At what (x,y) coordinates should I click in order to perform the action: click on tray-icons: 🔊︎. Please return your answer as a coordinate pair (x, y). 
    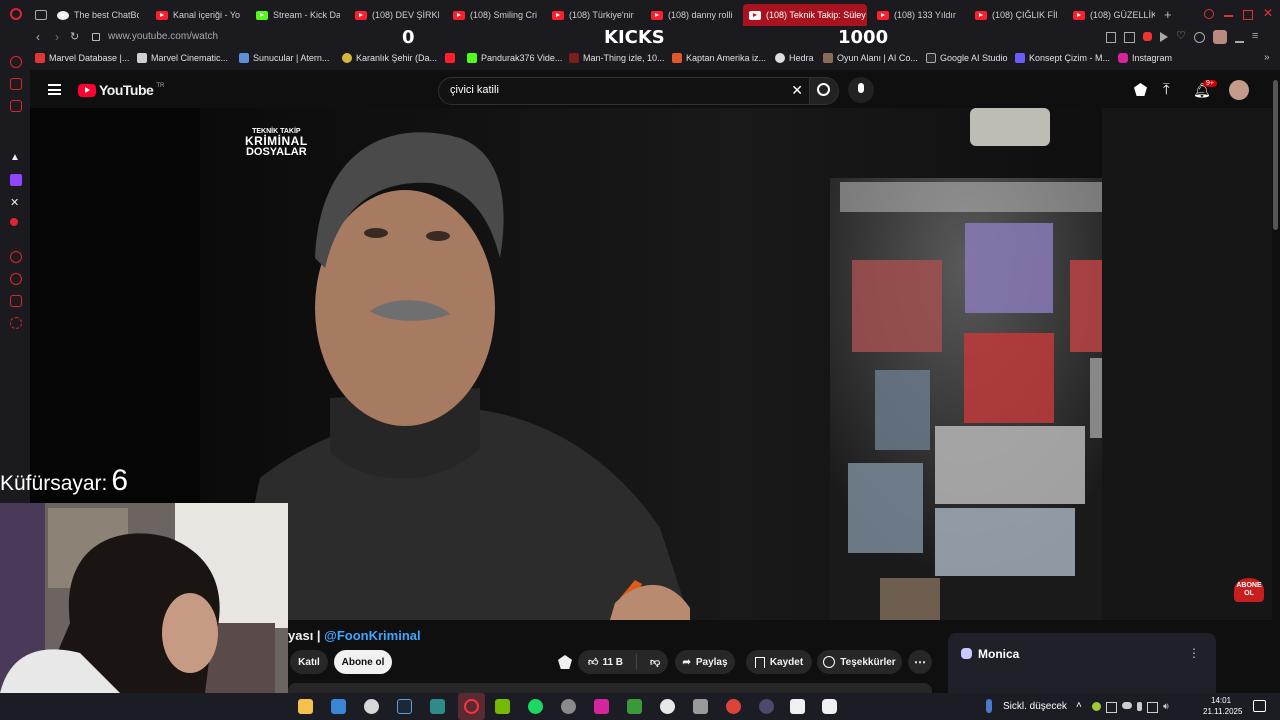
    Looking at the image, I should click on (1130, 707).